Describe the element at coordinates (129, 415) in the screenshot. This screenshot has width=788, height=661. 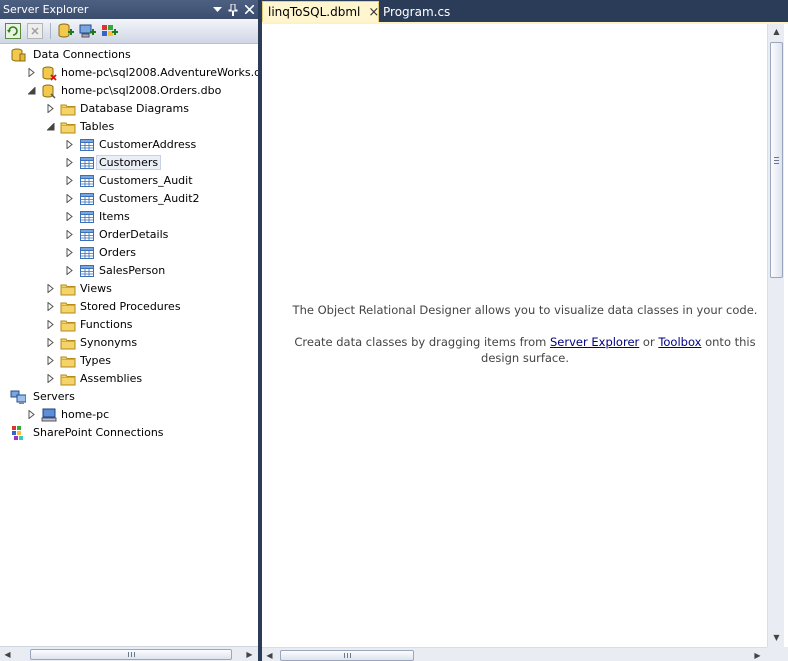
I see `tree-node: home-pc` at that location.